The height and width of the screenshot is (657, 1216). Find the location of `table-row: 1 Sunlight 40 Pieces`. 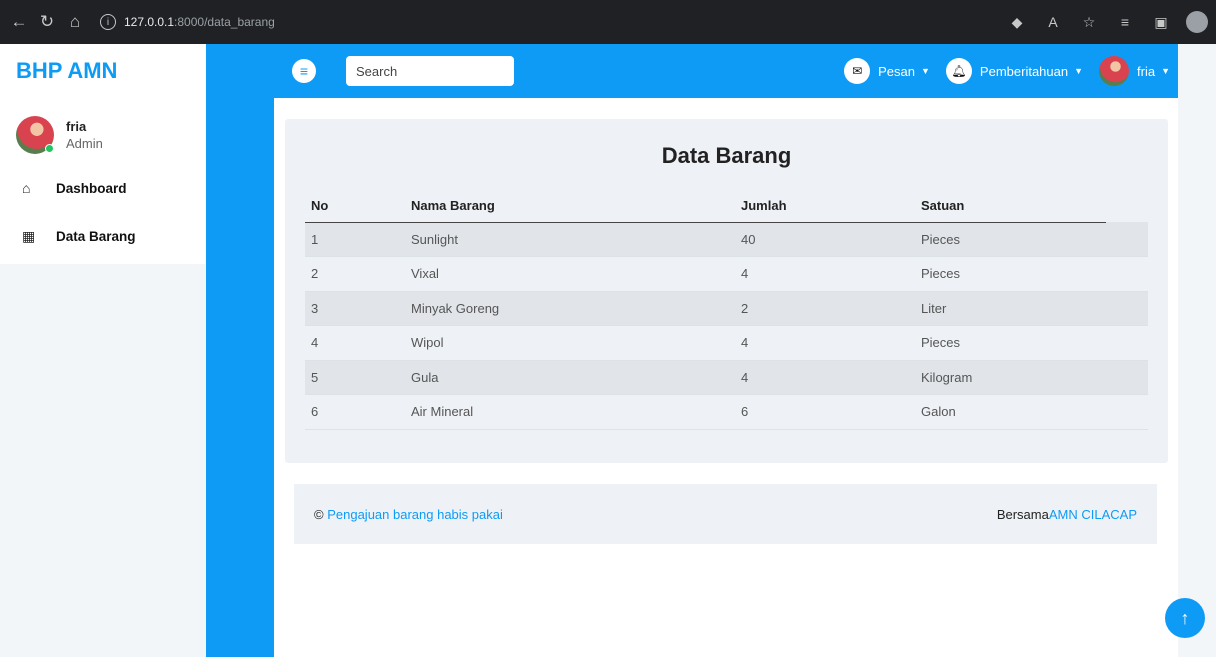

table-row: 1 Sunlight 40 Pieces is located at coordinates (726, 239).